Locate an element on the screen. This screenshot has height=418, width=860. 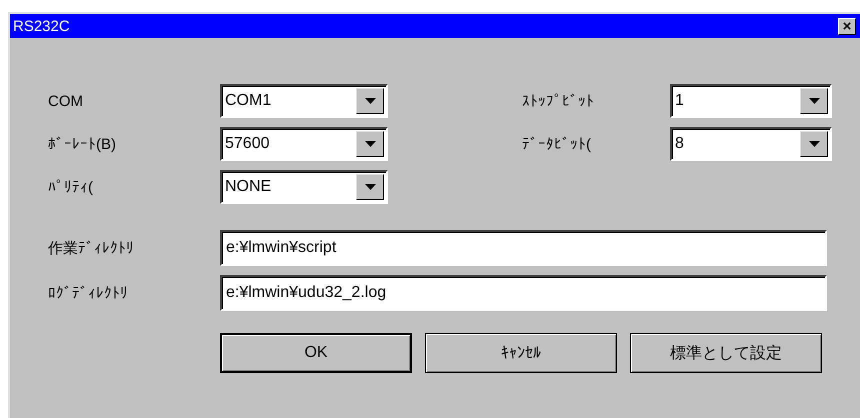
close-button: × is located at coordinates (847, 26).